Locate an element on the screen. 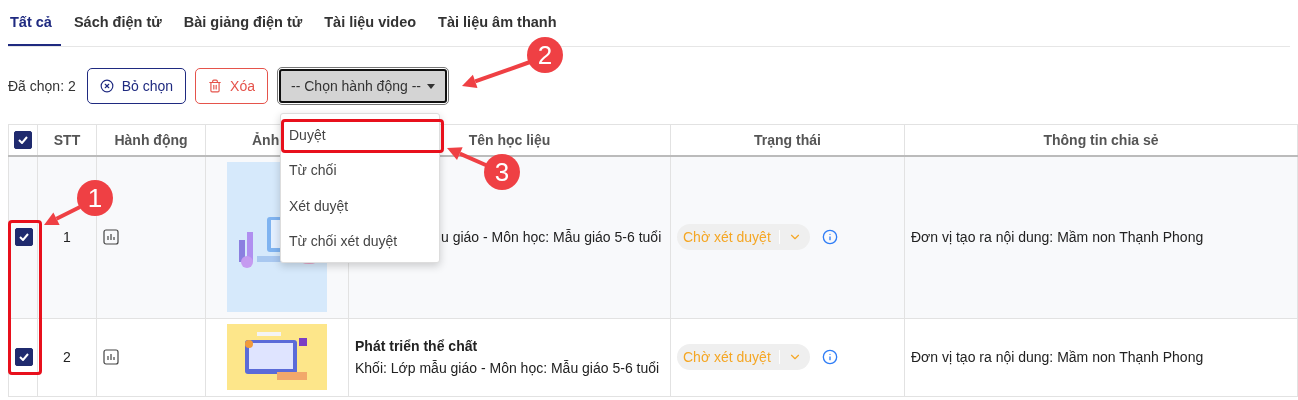  row-number: 1 is located at coordinates (67, 237).